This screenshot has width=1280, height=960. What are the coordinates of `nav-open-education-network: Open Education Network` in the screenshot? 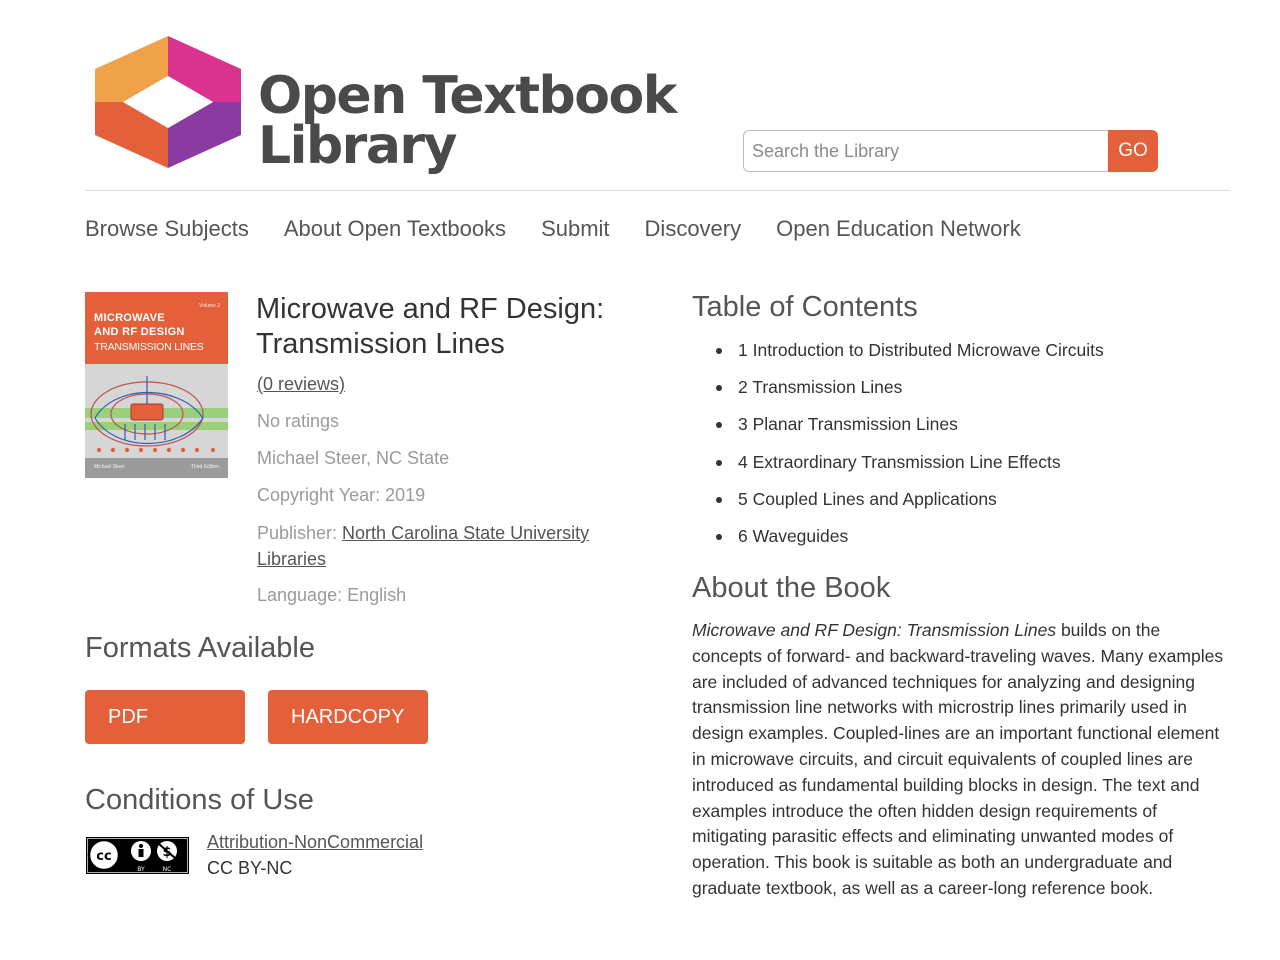 It's located at (898, 229).